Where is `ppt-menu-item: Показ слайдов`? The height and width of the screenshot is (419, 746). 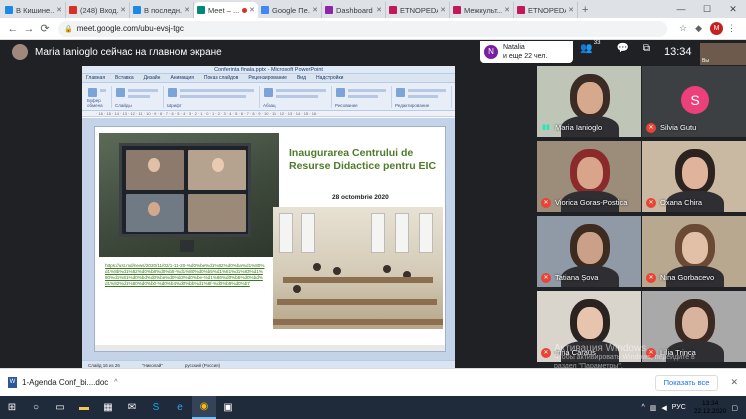
ppt-menu-item: Показ слайдов is located at coordinates (221, 78).